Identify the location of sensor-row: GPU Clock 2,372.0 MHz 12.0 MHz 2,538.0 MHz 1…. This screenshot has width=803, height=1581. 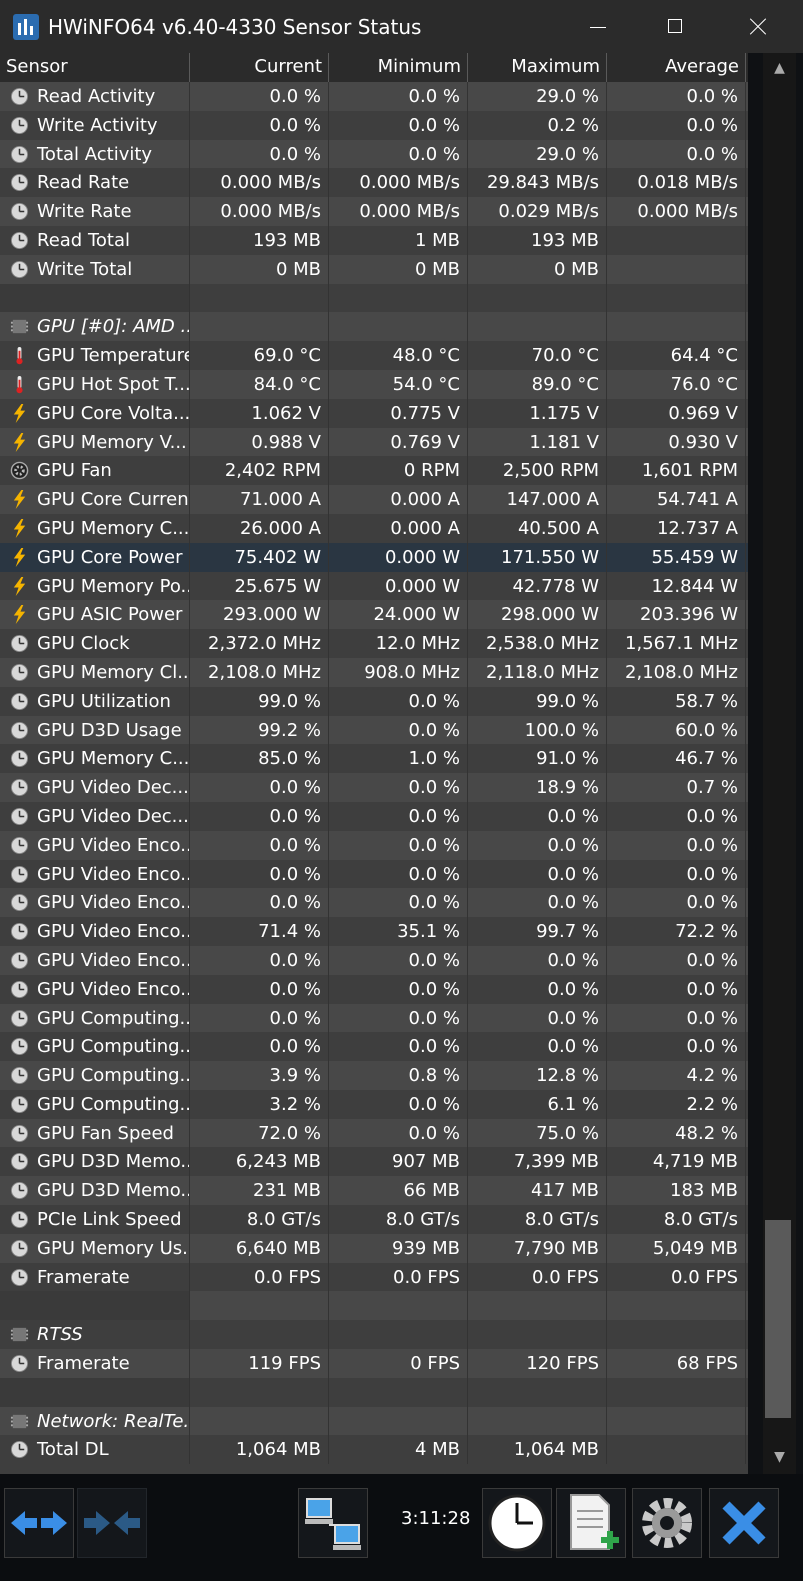
(374, 643).